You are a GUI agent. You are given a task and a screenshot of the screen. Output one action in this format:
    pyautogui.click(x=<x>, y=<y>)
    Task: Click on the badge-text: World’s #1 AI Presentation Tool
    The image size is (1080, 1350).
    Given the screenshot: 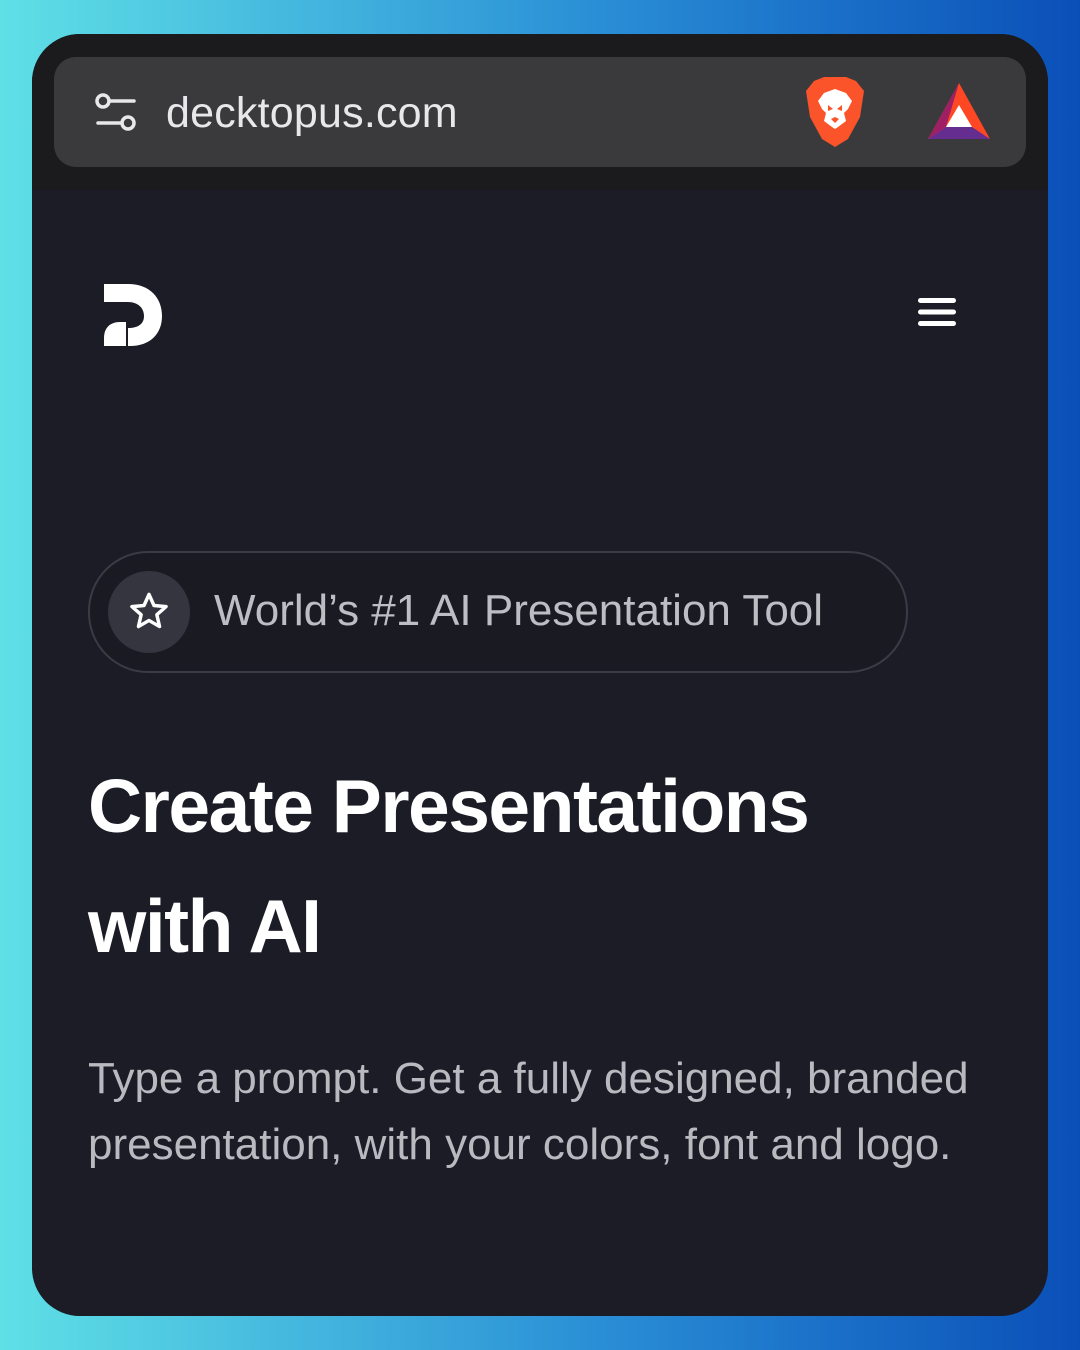 What is the action you would take?
    pyautogui.click(x=519, y=610)
    